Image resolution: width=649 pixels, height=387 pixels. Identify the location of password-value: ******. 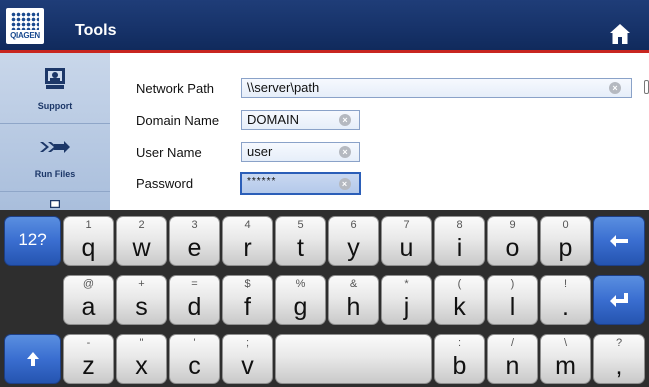
(262, 181).